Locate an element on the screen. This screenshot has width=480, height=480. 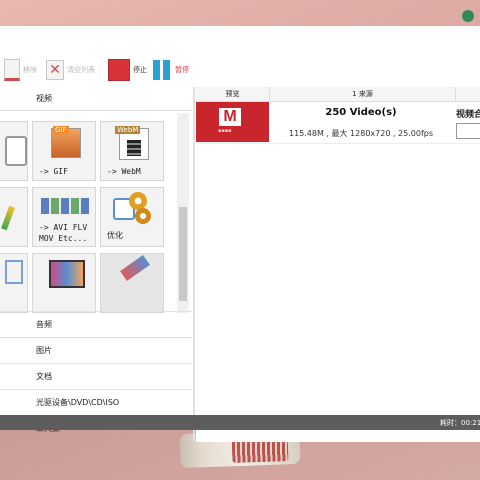
remove-button: 移除 is located at coordinates (20, 70).